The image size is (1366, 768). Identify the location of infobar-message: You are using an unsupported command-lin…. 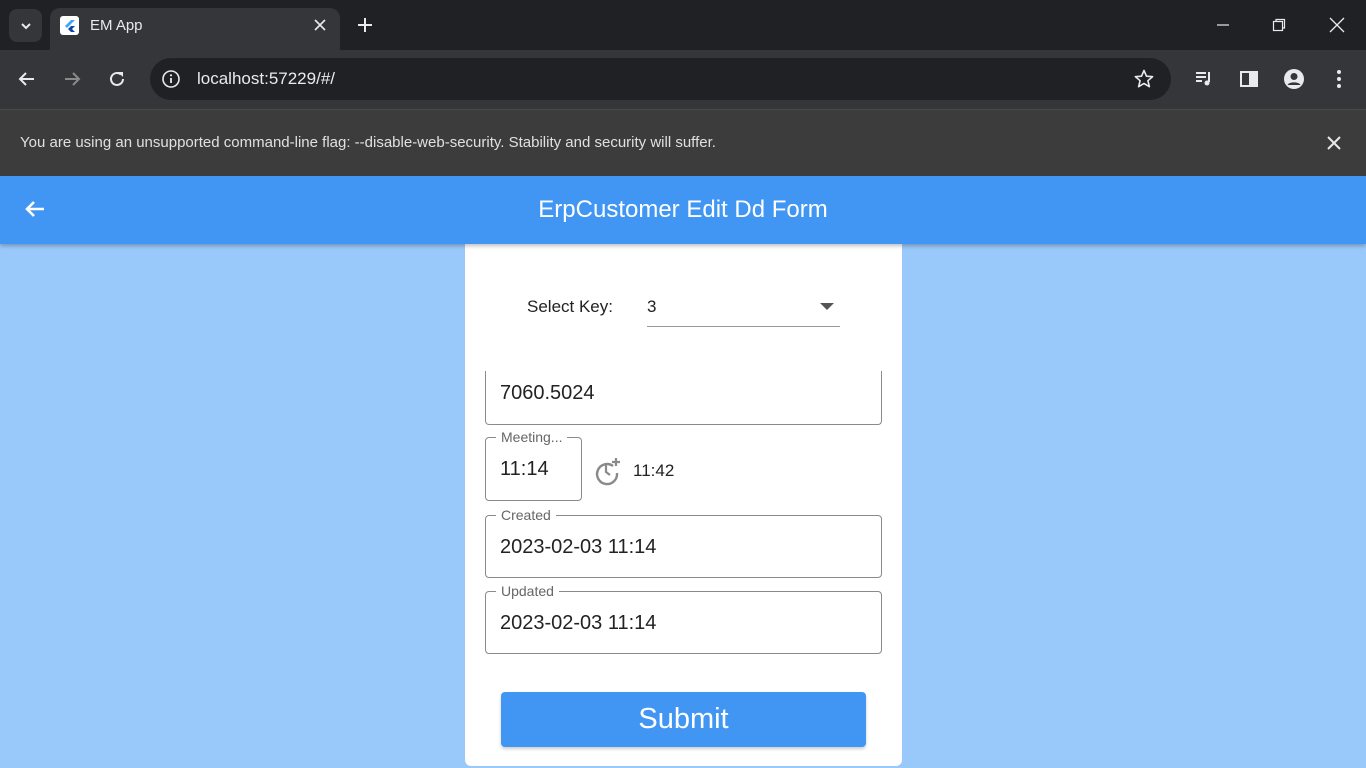
(368, 142).